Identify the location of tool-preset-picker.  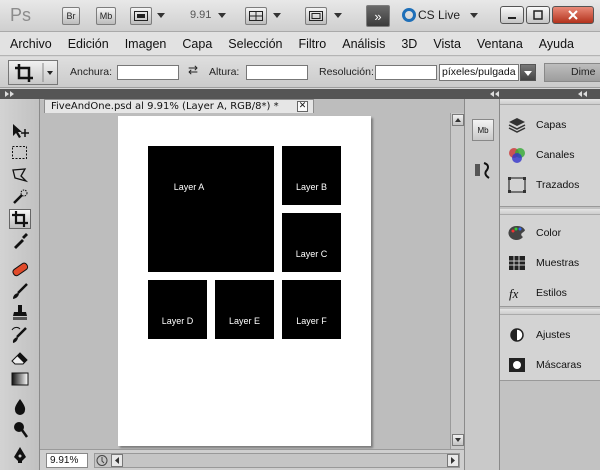
(33, 72).